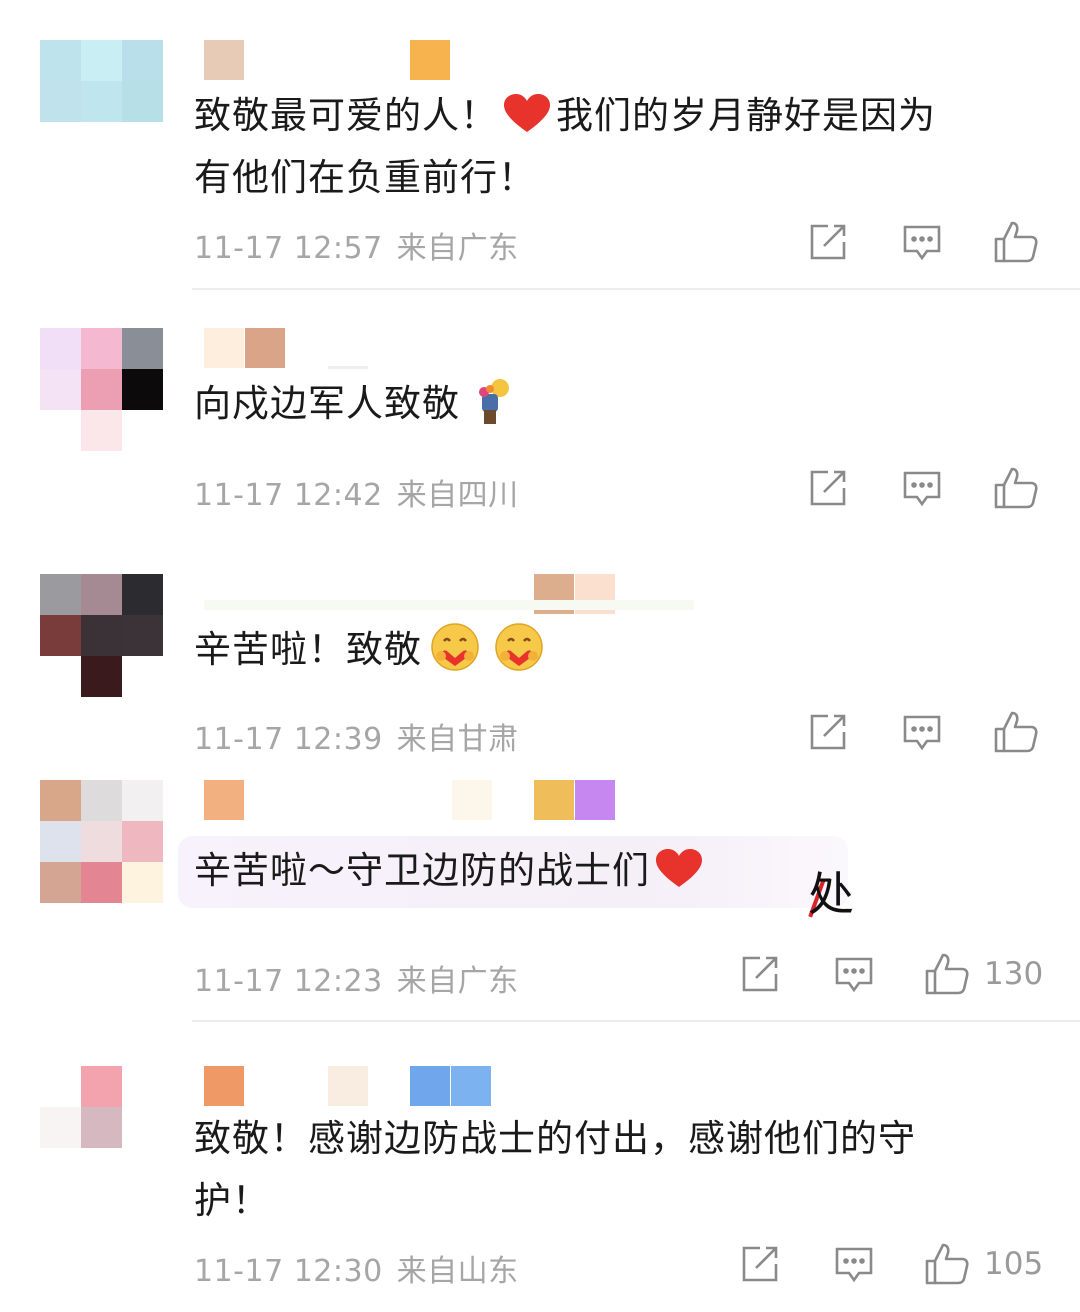 This screenshot has height=1312, width=1080. What do you see at coordinates (1014, 1264) in the screenshot?
I see `like-count: 105` at bounding box center [1014, 1264].